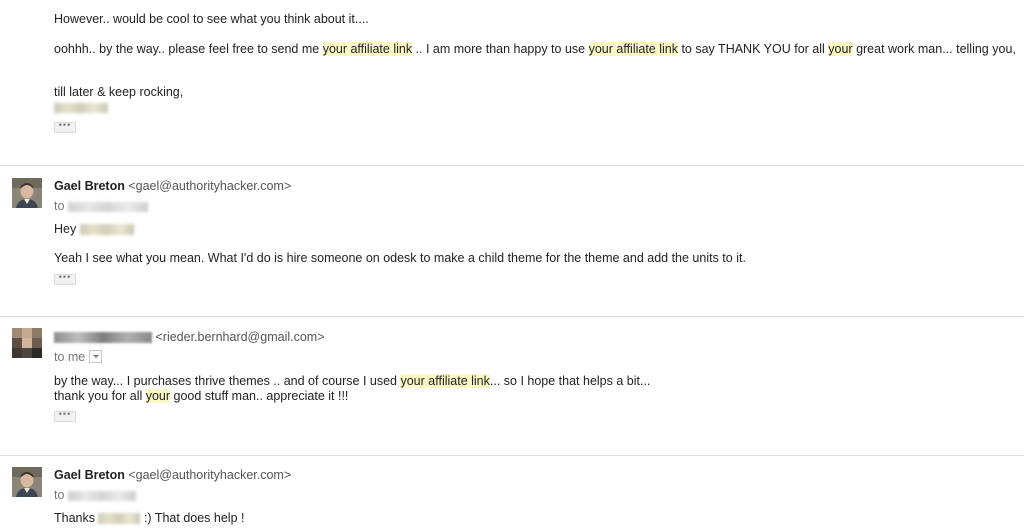 This screenshot has height=532, width=1024. Describe the element at coordinates (934, 49) in the screenshot. I see `text: great work man... telling you,` at that location.